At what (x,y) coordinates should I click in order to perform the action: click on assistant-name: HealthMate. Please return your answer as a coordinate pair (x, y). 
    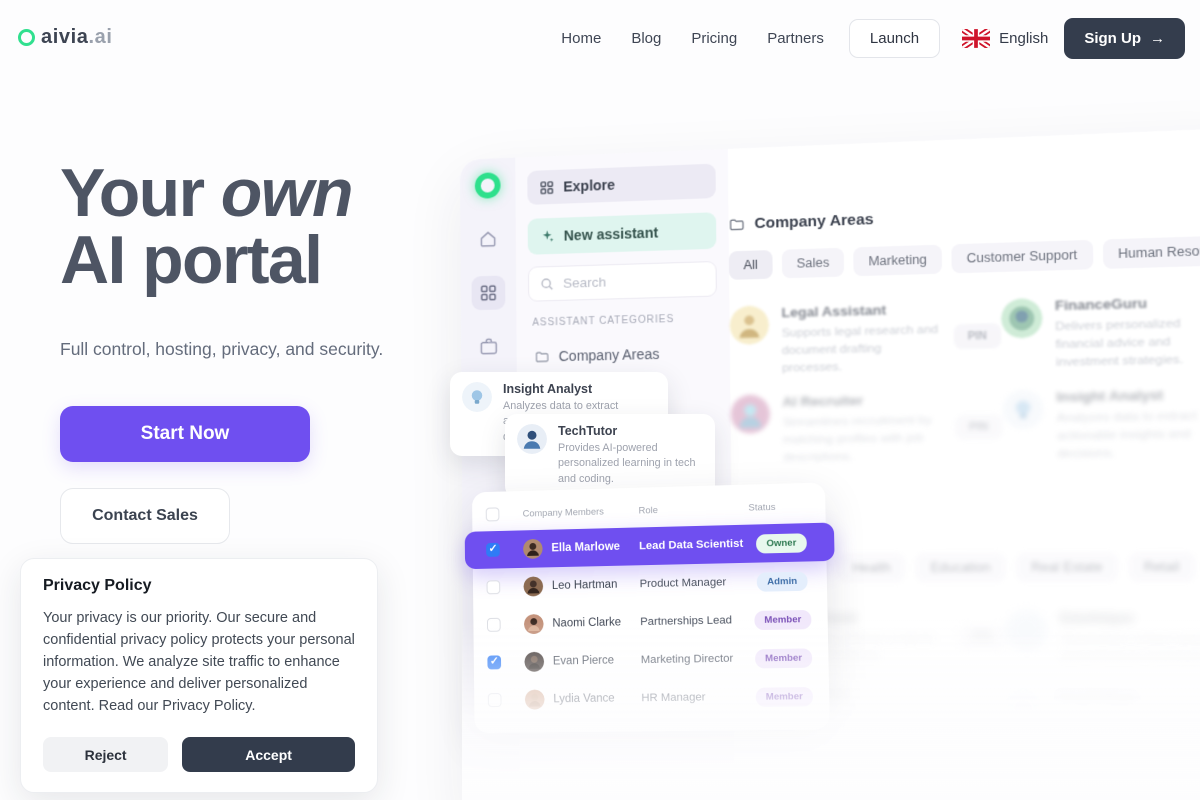
    Looking at the image, I should click on (1097, 696).